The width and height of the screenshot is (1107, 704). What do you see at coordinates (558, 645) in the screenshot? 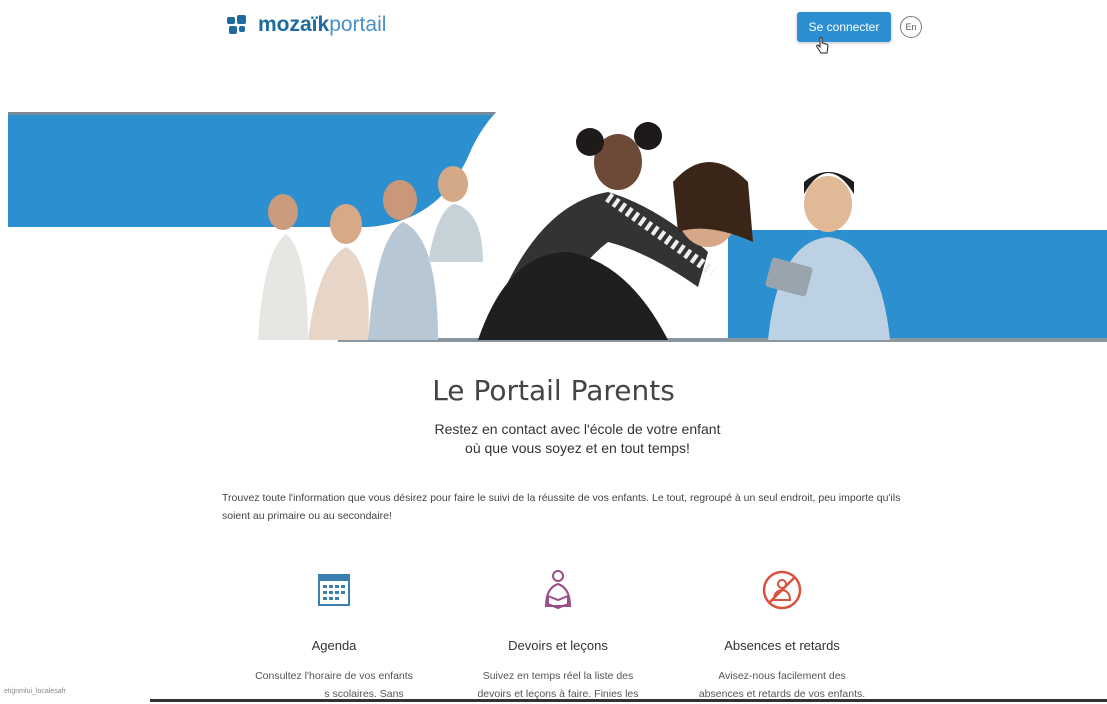
I see `feature-title: Devoirs et leçons` at bounding box center [558, 645].